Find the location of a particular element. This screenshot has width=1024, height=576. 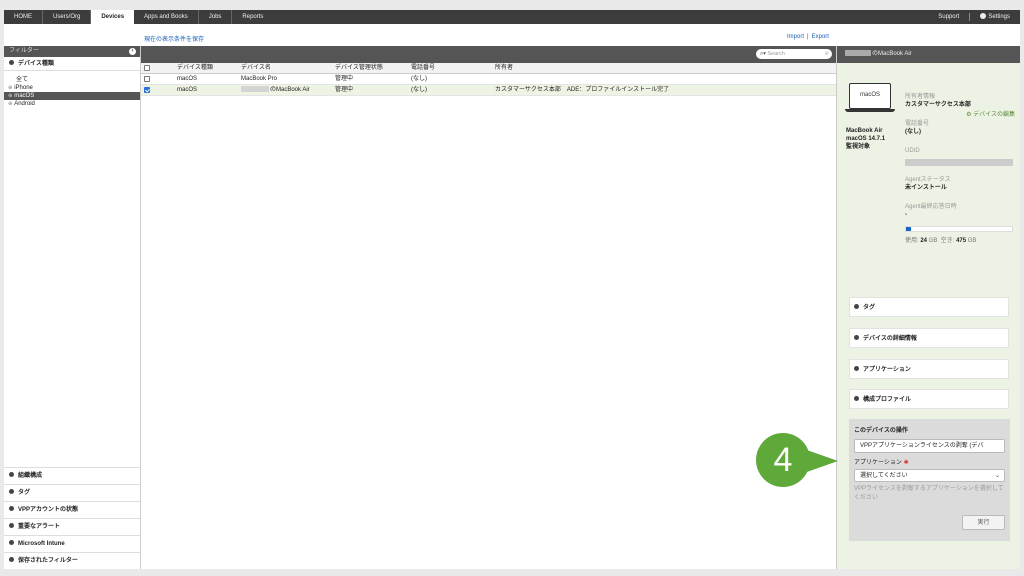

cell-owner is located at coordinates (664, 79).